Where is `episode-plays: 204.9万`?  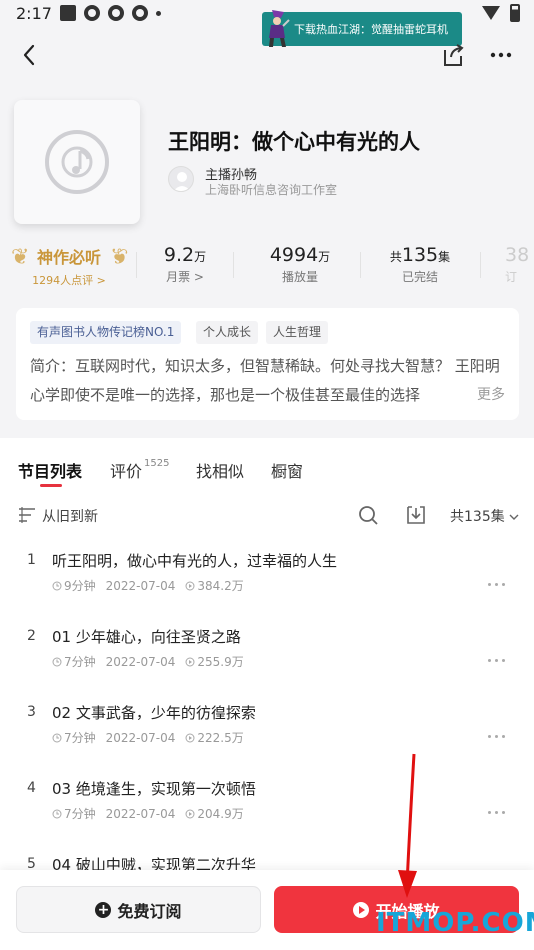
episode-plays: 204.9万 is located at coordinates (220, 814).